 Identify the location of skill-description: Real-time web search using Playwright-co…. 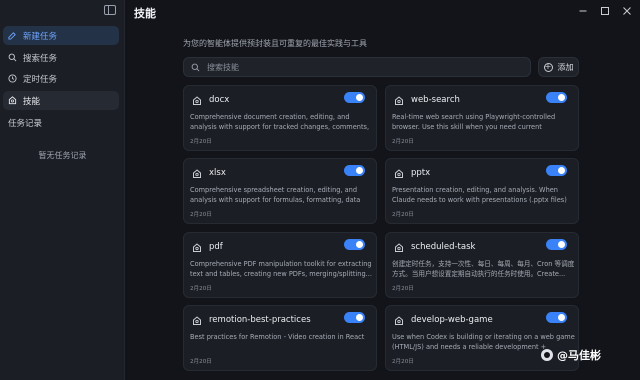
(474, 122).